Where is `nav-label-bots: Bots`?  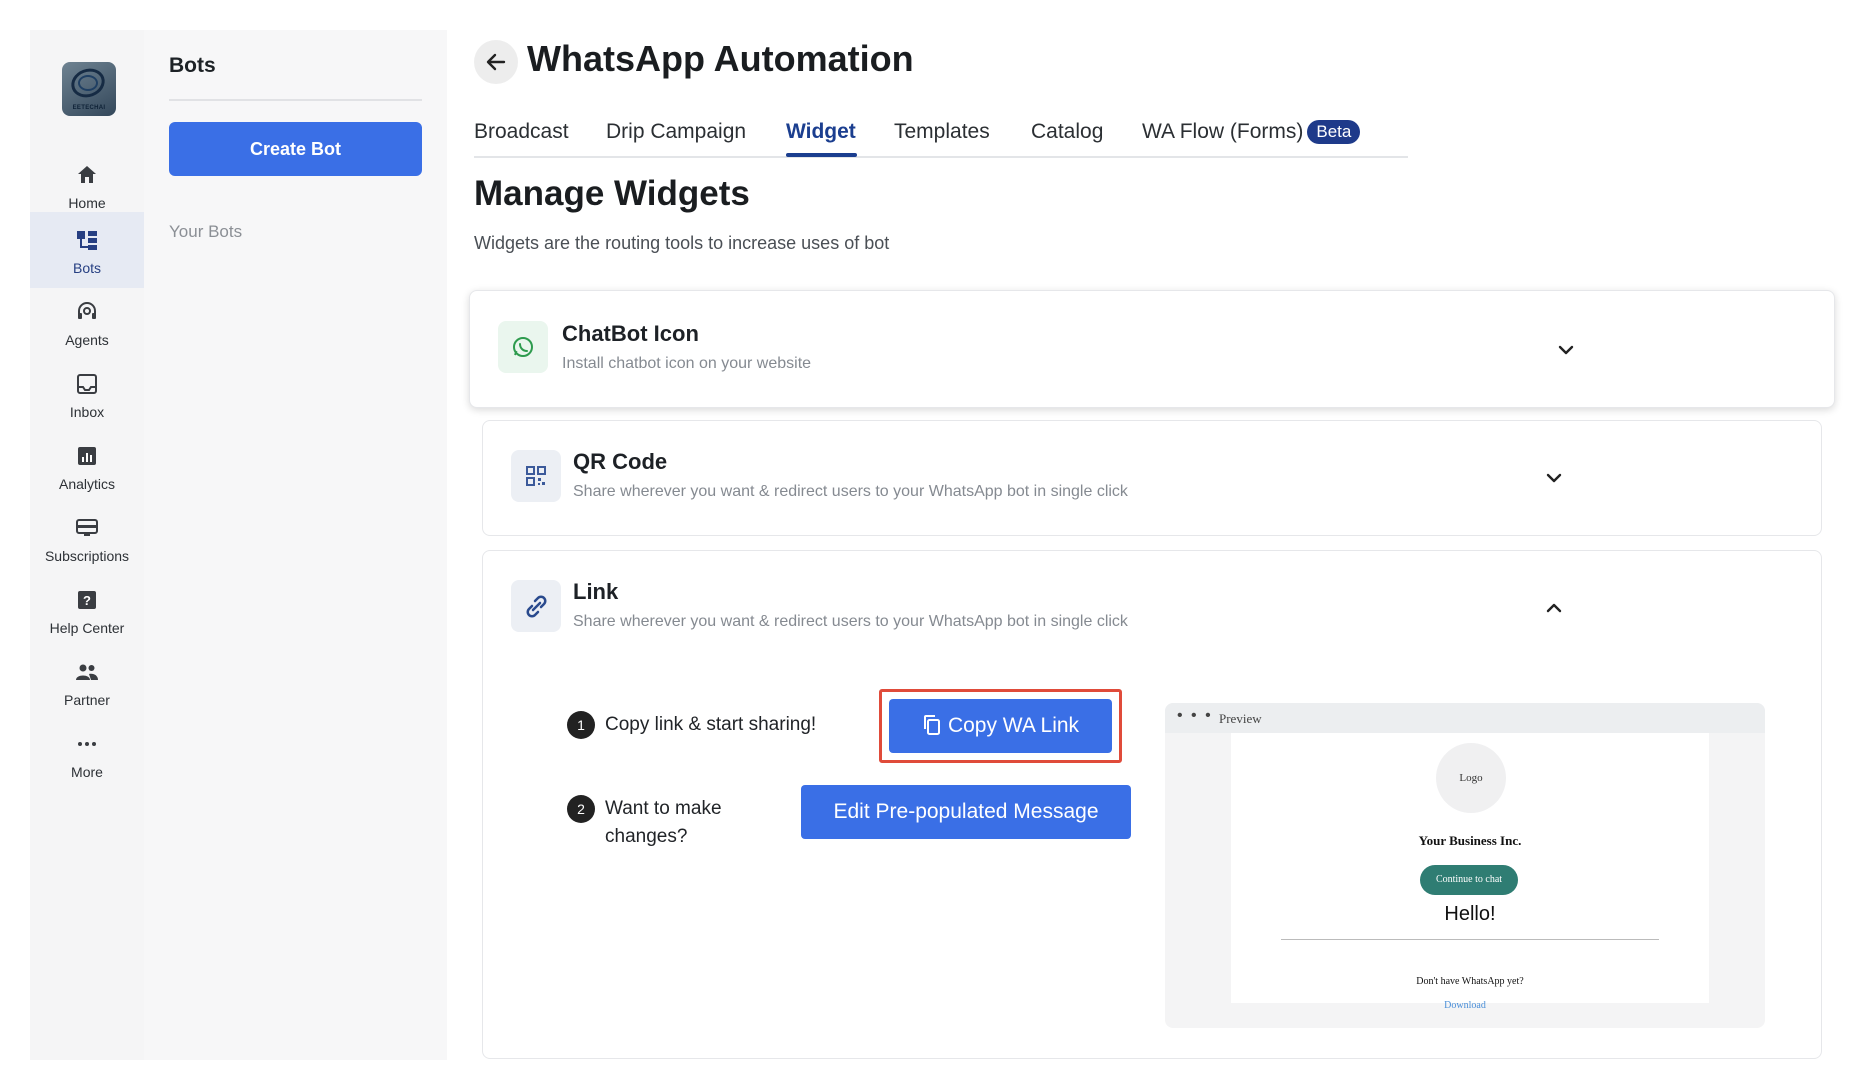
nav-label-bots: Bots is located at coordinates (86, 268).